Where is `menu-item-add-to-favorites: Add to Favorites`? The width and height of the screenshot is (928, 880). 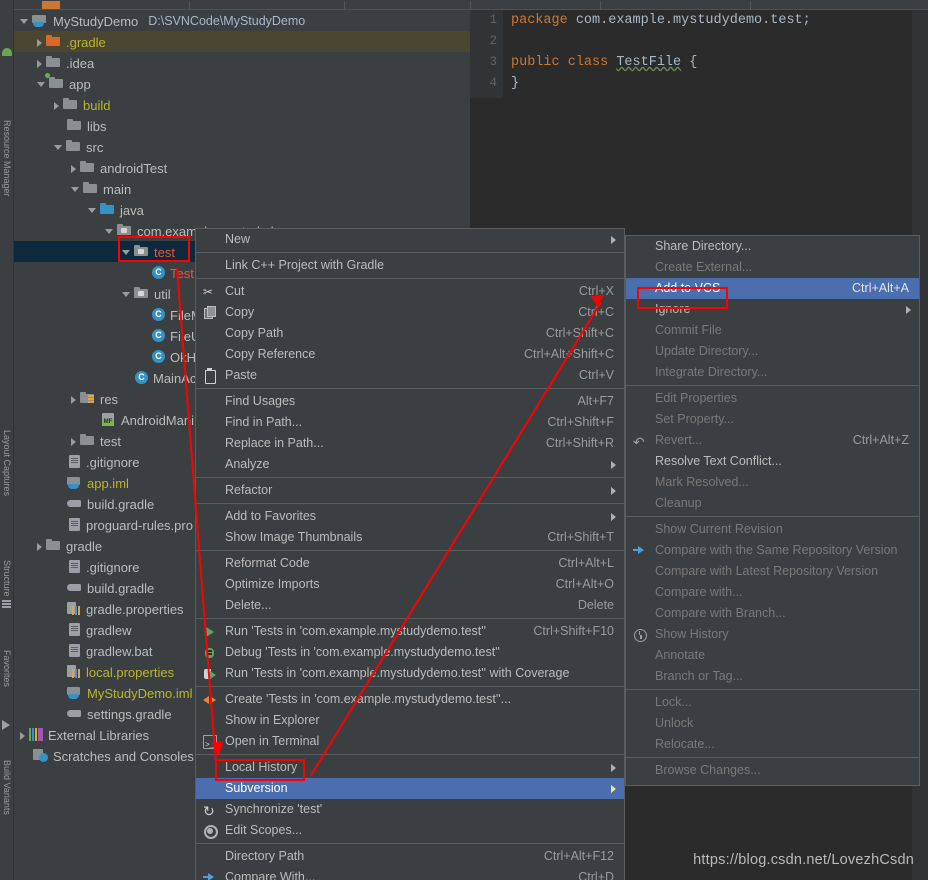
menu-item-add-to-favorites: Add to Favorites is located at coordinates (410, 516).